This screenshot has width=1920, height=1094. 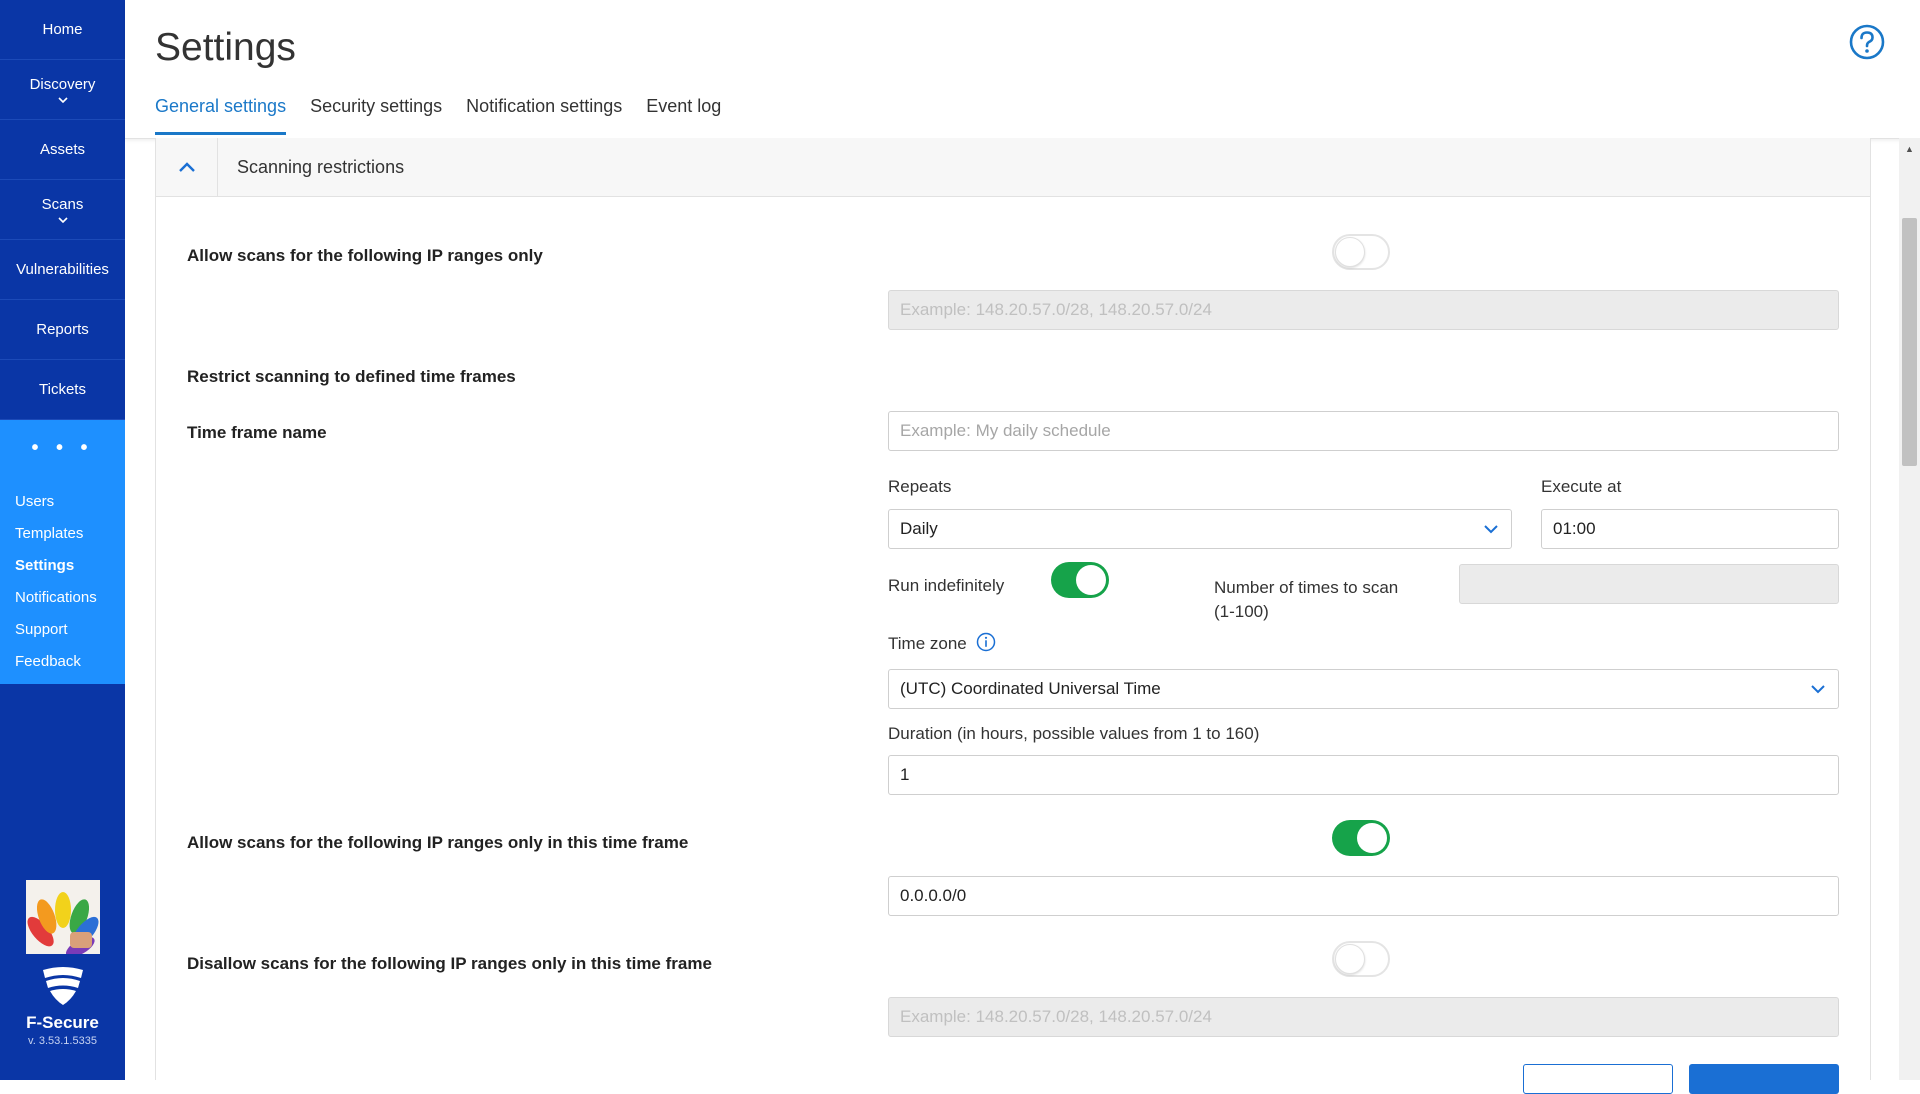 I want to click on nav-tickets: Tickets, so click(x=62, y=390).